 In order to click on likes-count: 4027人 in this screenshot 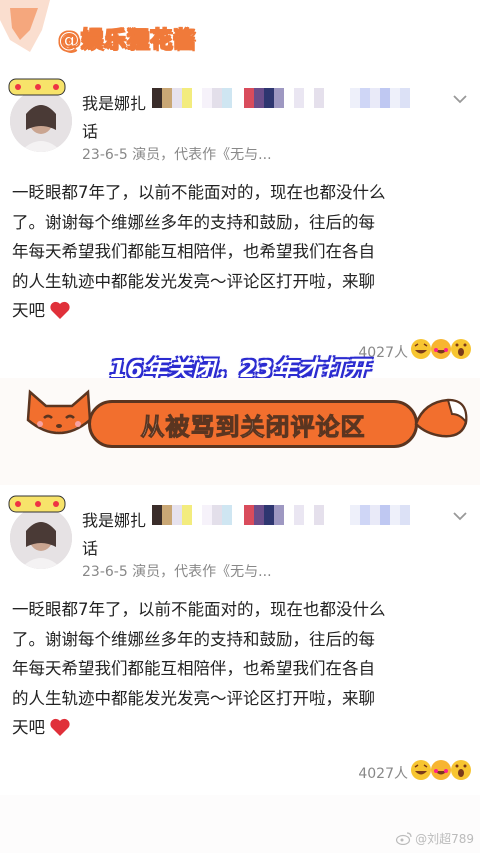, I will do `click(383, 773)`.